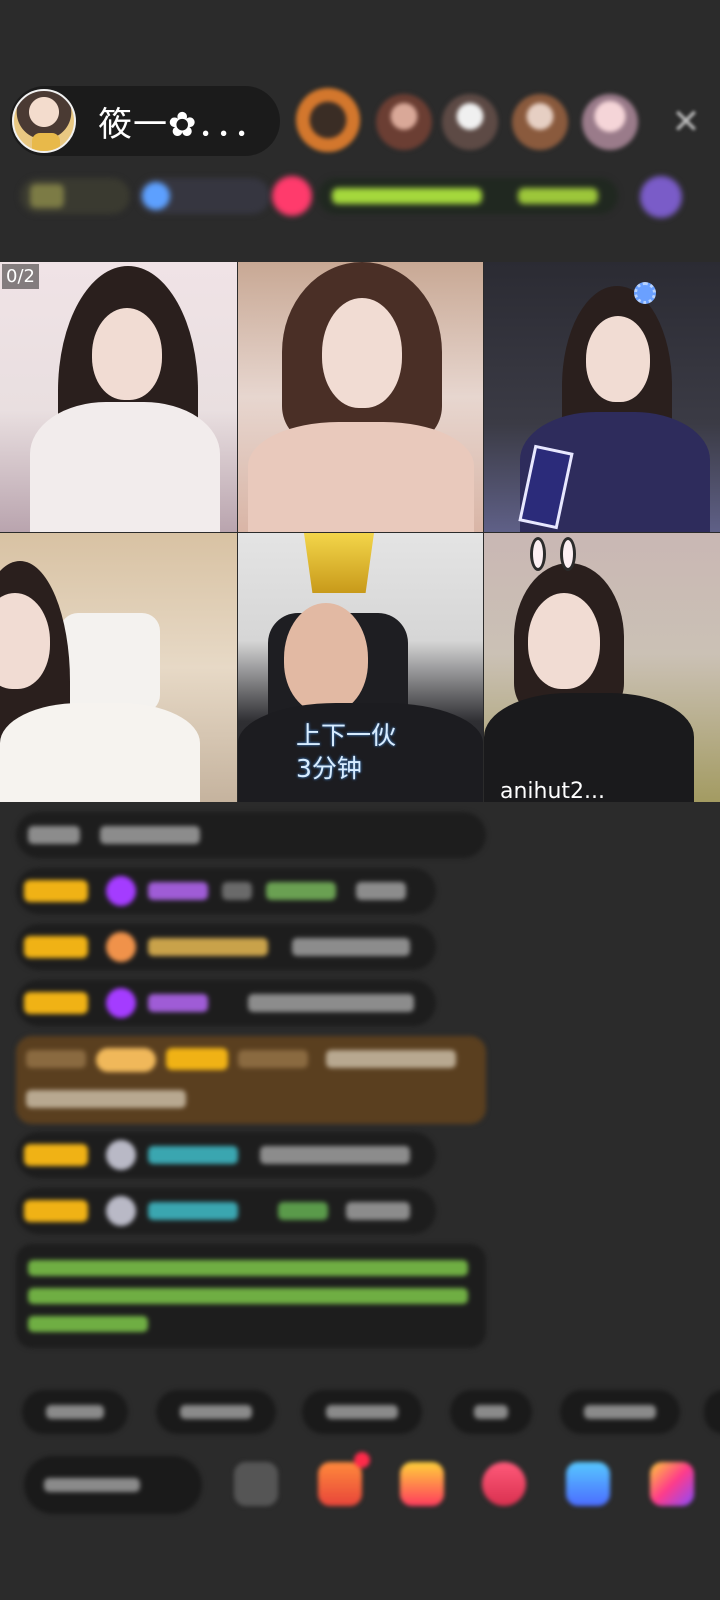  What do you see at coordinates (686, 122) in the screenshot?
I see `close-icon: ✕` at bounding box center [686, 122].